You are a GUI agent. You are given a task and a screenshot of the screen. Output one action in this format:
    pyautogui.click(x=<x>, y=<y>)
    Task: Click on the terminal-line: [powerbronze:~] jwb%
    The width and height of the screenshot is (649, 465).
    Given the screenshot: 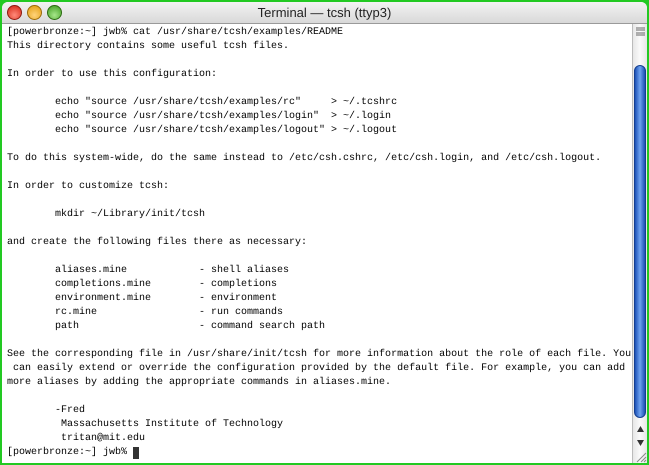 What is the action you would take?
    pyautogui.click(x=67, y=453)
    